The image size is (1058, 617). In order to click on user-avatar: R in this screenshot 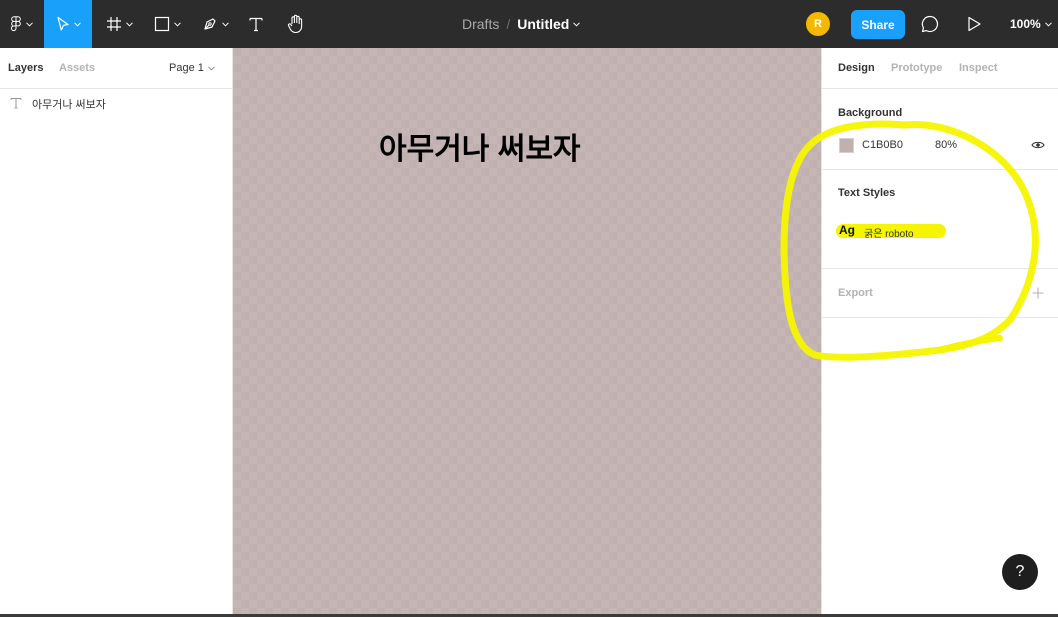, I will do `click(818, 24)`.